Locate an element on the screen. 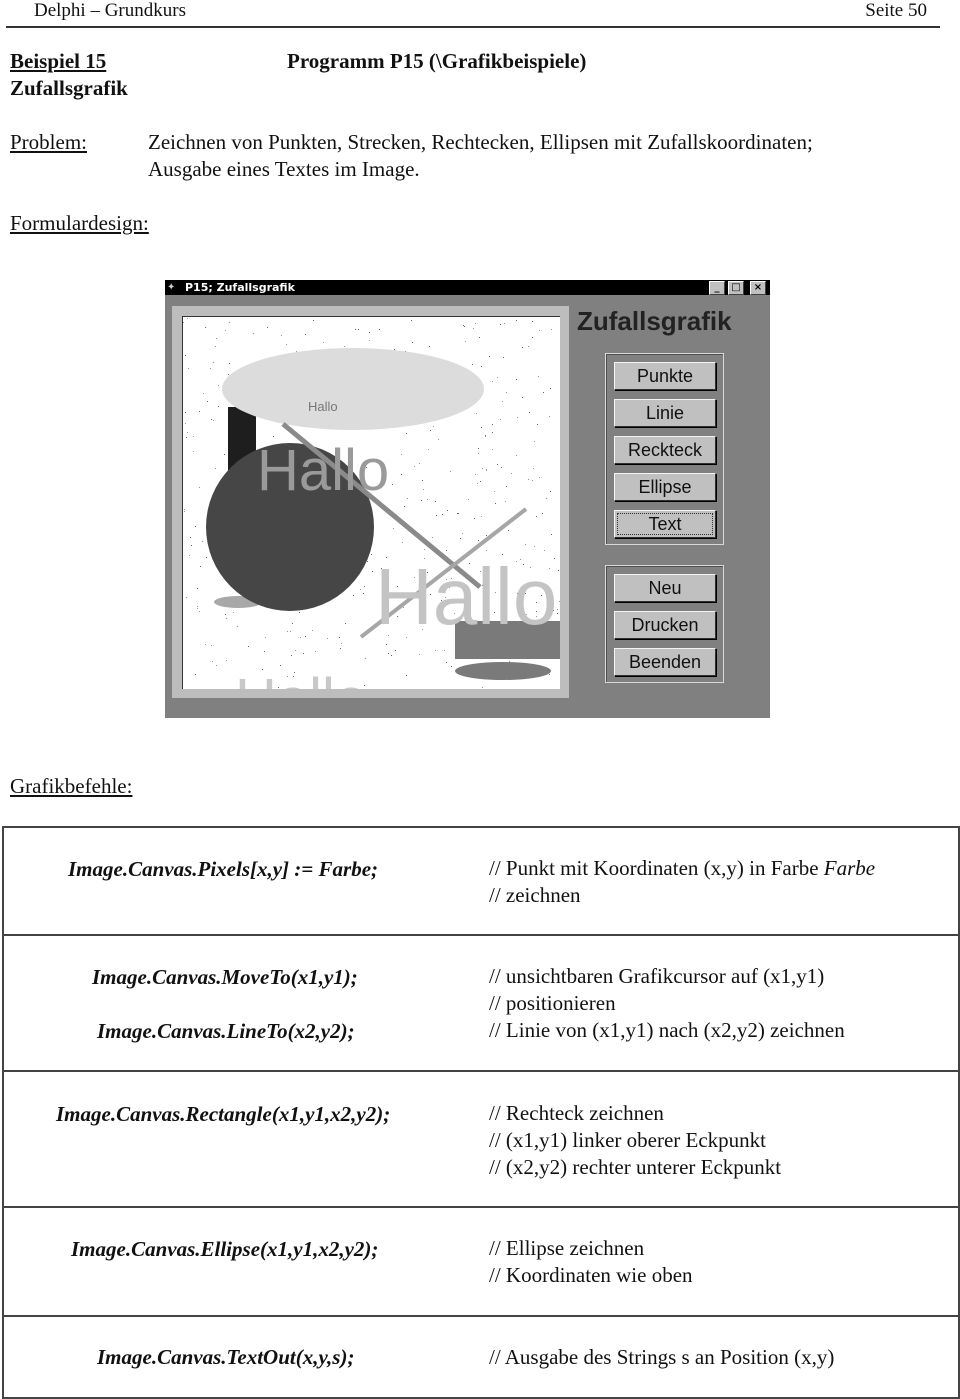 This screenshot has width=960, height=1399. line-button: Linie is located at coordinates (665, 413).